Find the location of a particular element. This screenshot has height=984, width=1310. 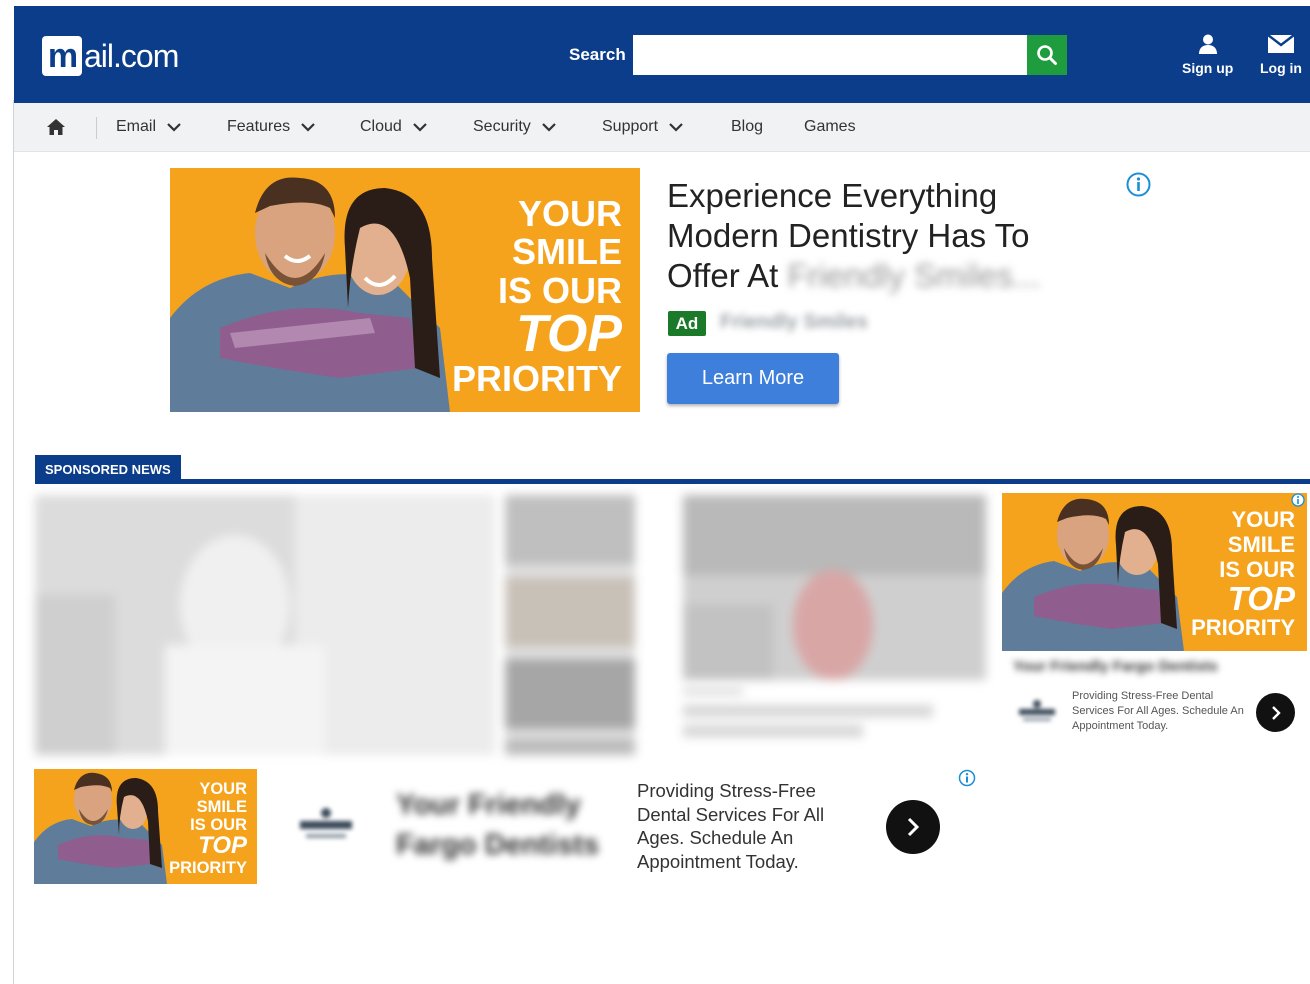

signup-label: Sign up is located at coordinates (1208, 68).